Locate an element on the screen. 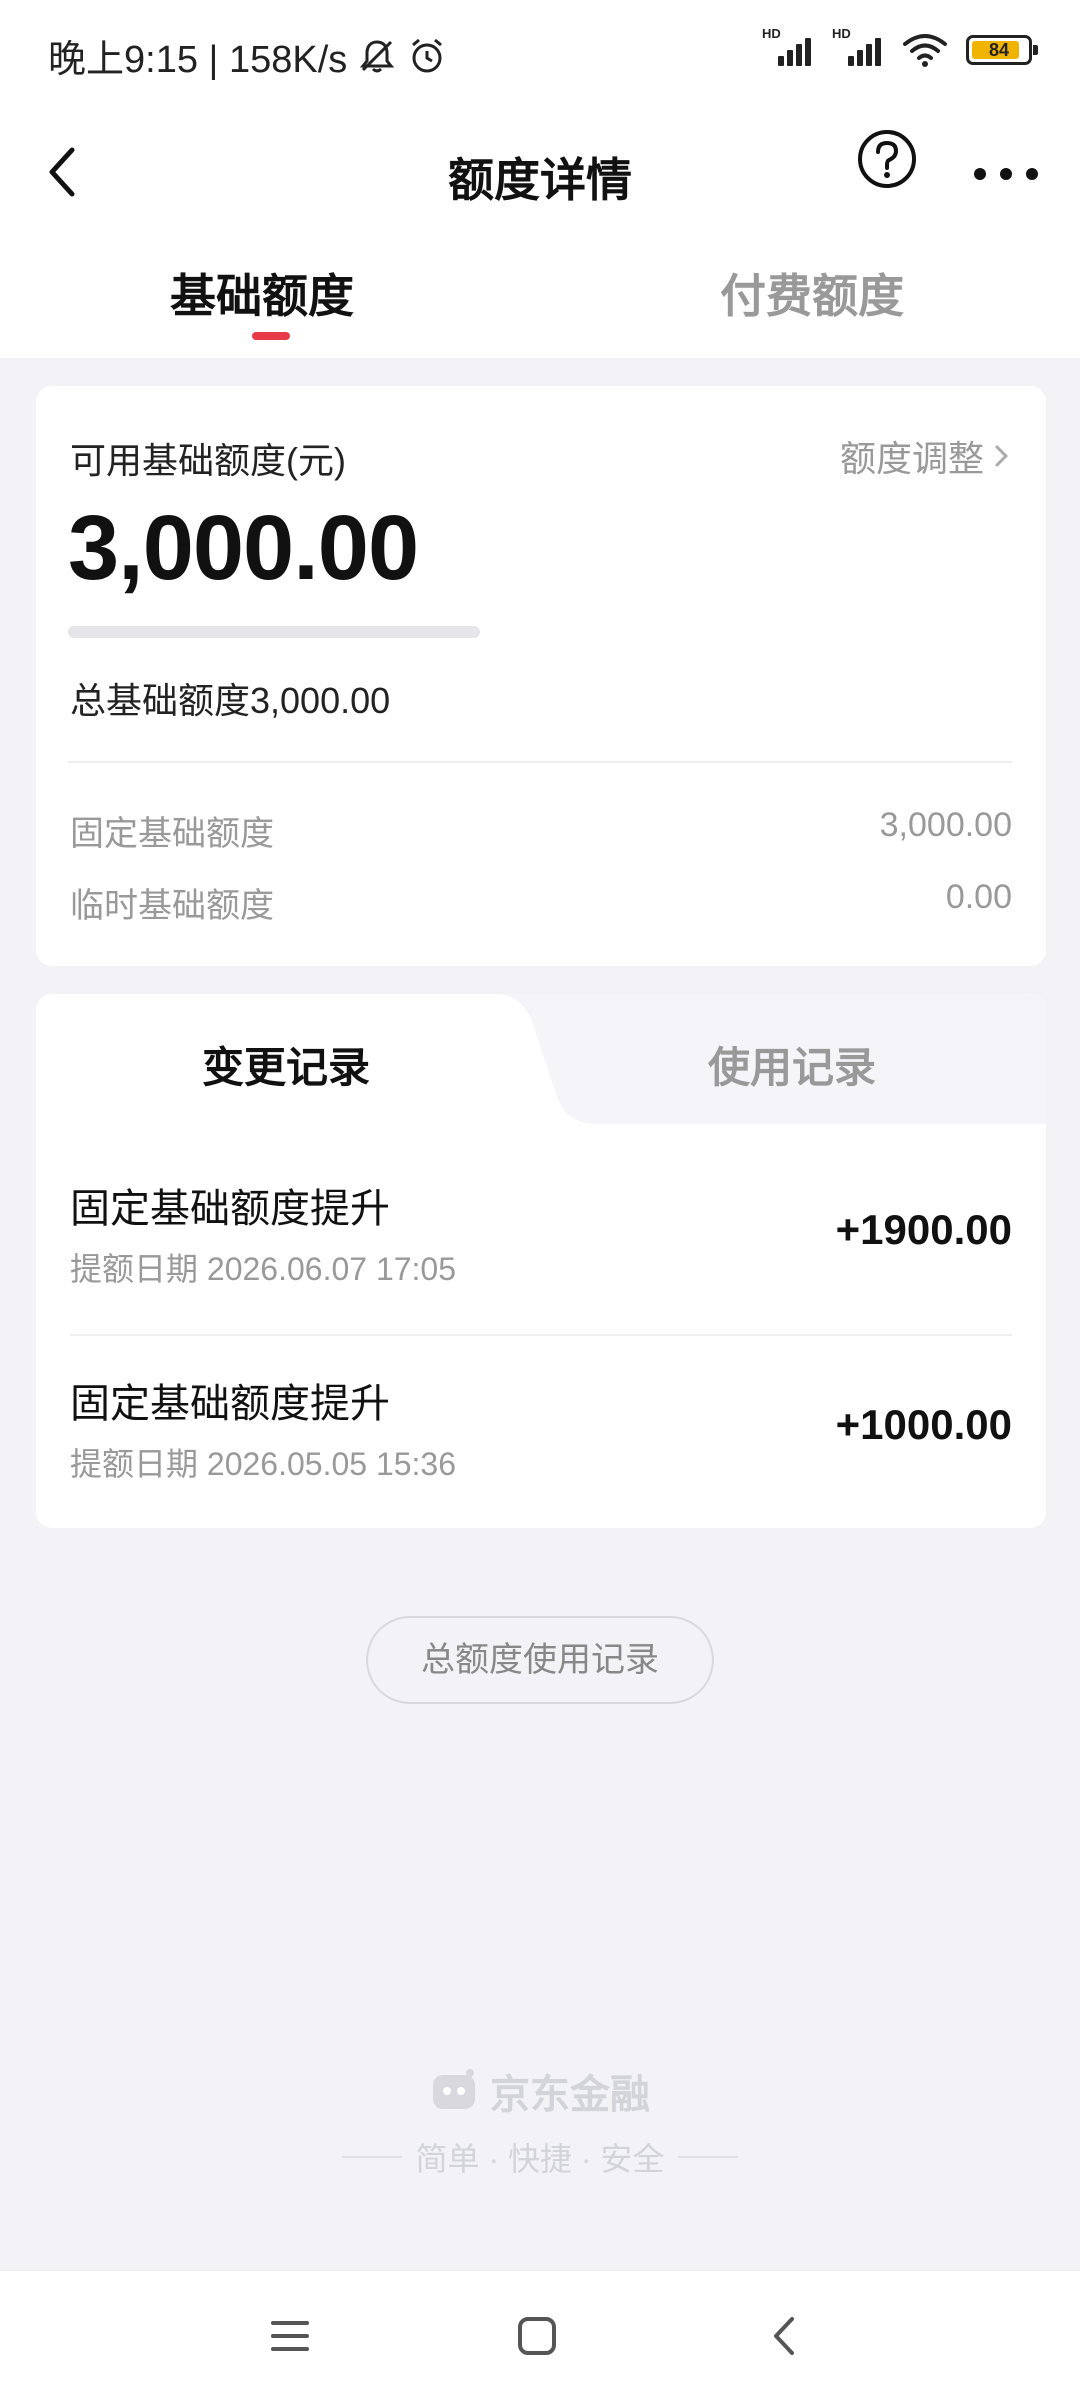 The image size is (1080, 2401). record-amount: +1900.00 is located at coordinates (923, 1229).